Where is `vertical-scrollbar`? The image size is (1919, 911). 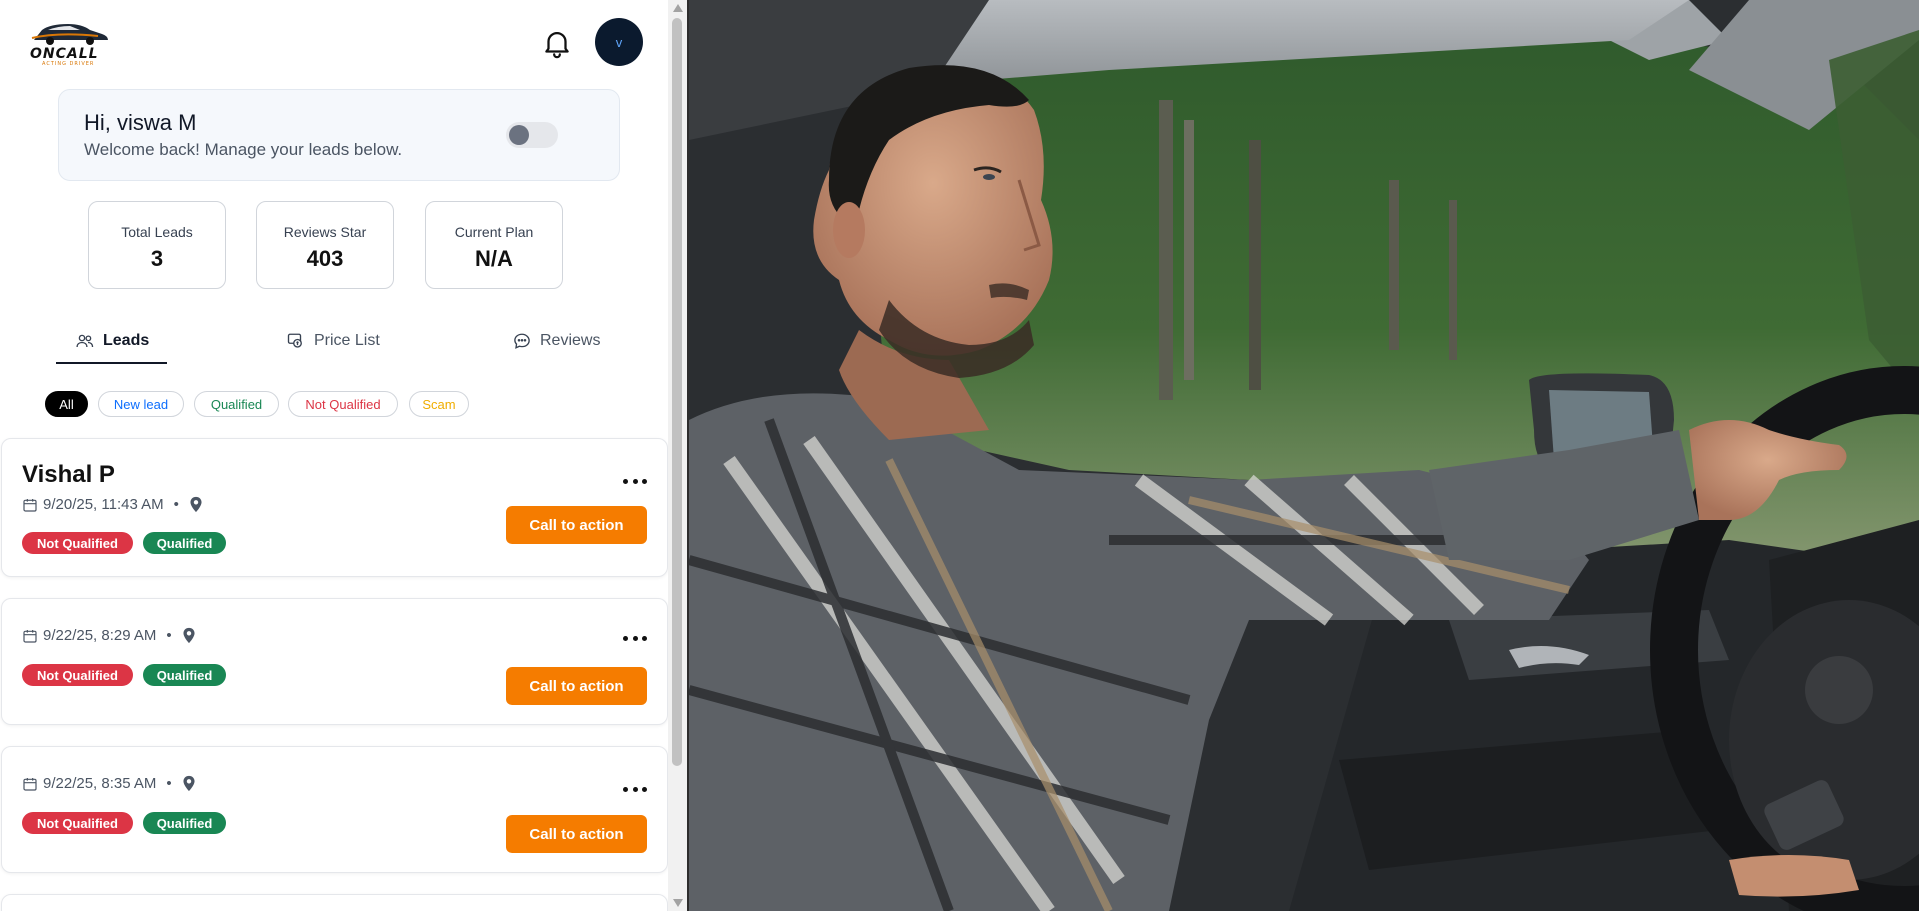 vertical-scrollbar is located at coordinates (677, 455).